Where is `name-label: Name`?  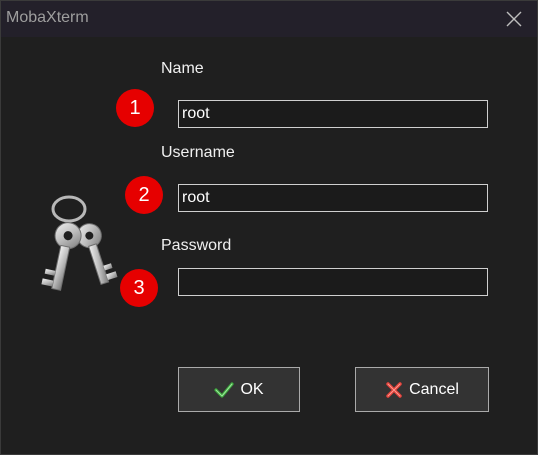
name-label: Name is located at coordinates (182, 68).